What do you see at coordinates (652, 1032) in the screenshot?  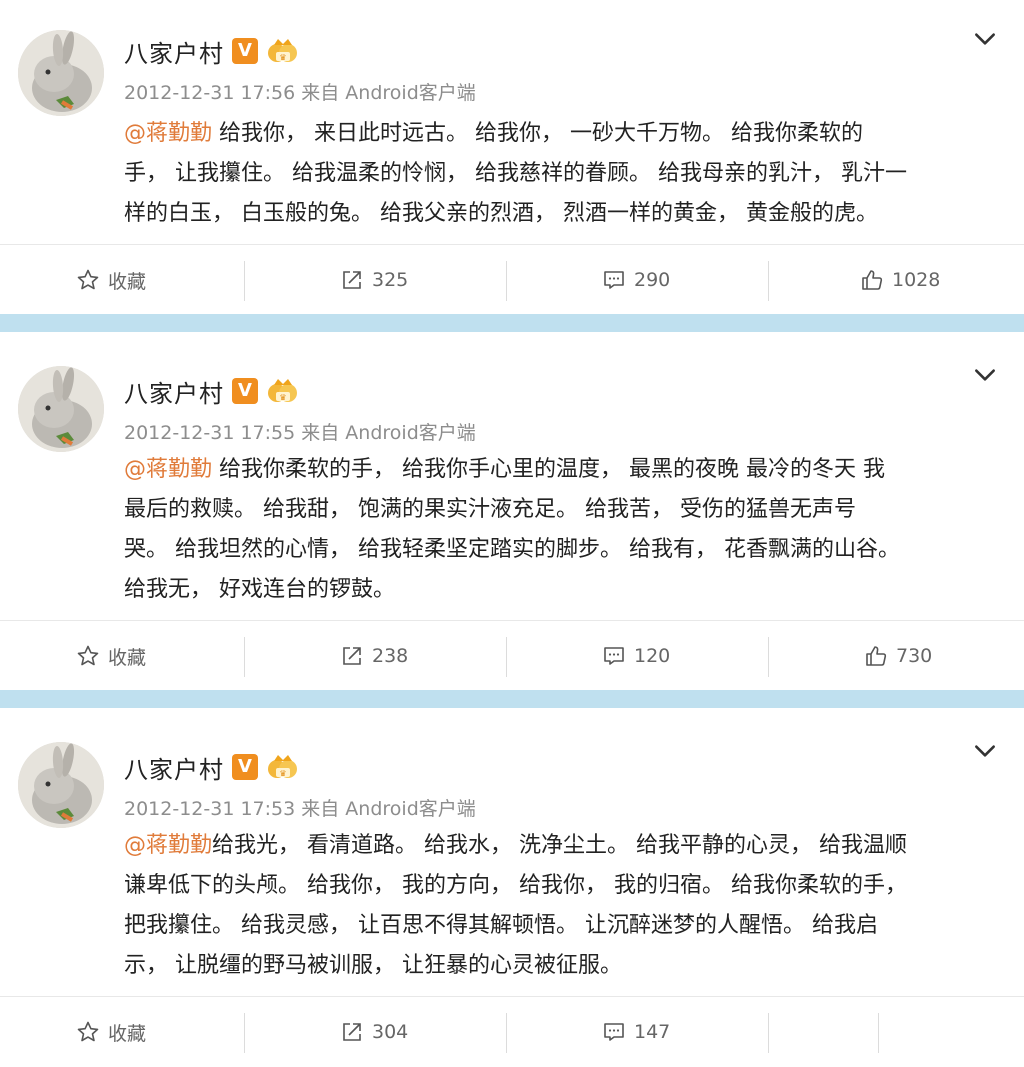 I see `comment-count: 147` at bounding box center [652, 1032].